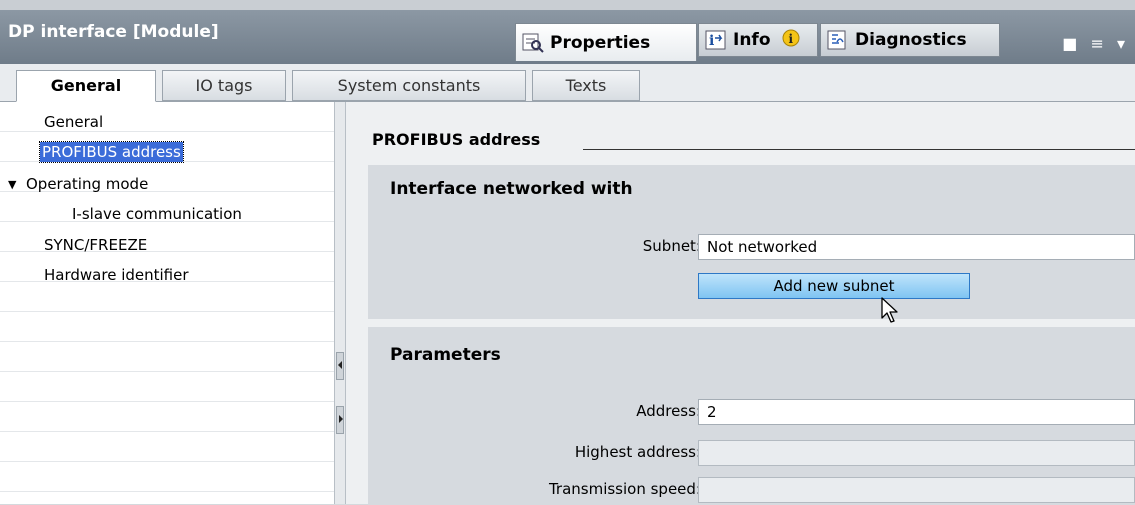  What do you see at coordinates (511, 189) in the screenshot?
I see `interface-group-title: Interface networked with` at bounding box center [511, 189].